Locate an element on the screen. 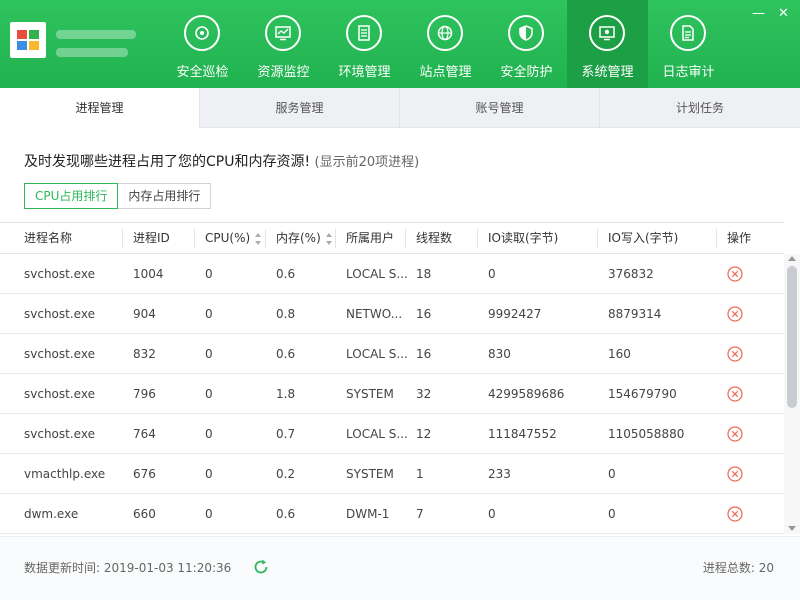 The width and height of the screenshot is (800, 600). cell-name: vmacthlp.exe is located at coordinates (65, 474).